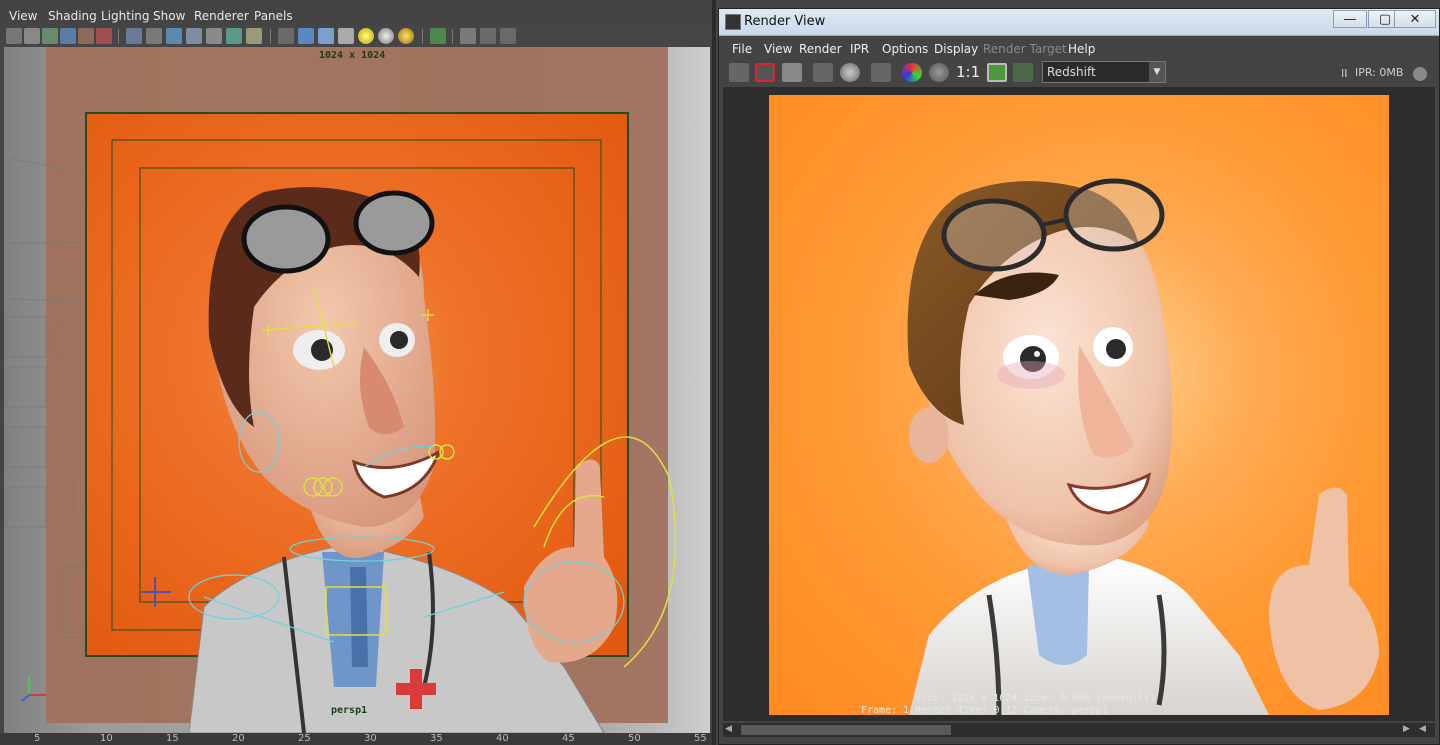 The height and width of the screenshot is (745, 1440). Describe the element at coordinates (1079, 730) in the screenshot. I see `horizontal-scrollbar: ◀ ▶ ◀` at that location.